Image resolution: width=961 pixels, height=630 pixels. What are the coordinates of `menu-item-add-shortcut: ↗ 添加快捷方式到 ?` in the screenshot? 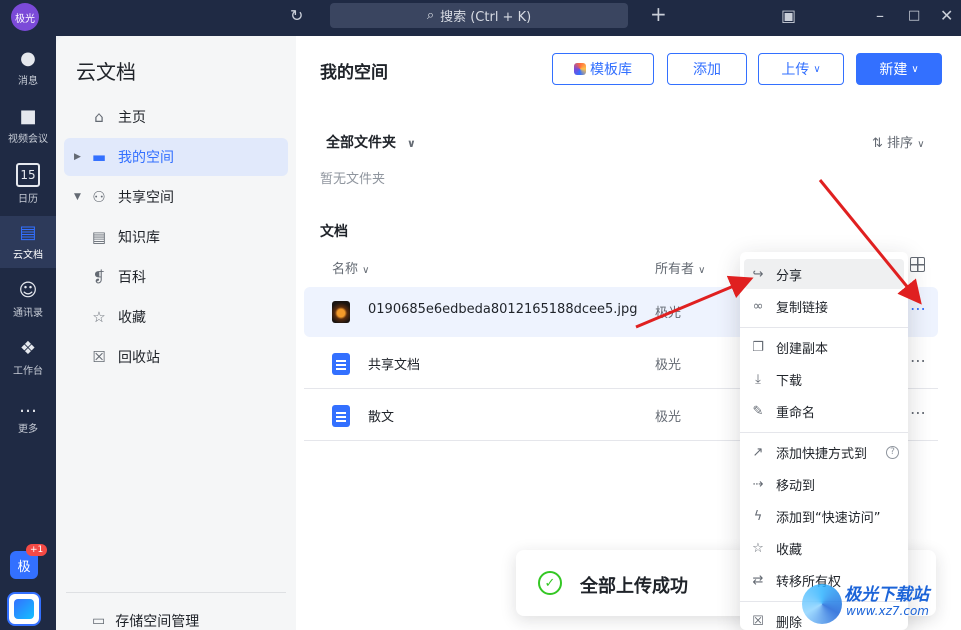 It's located at (824, 452).